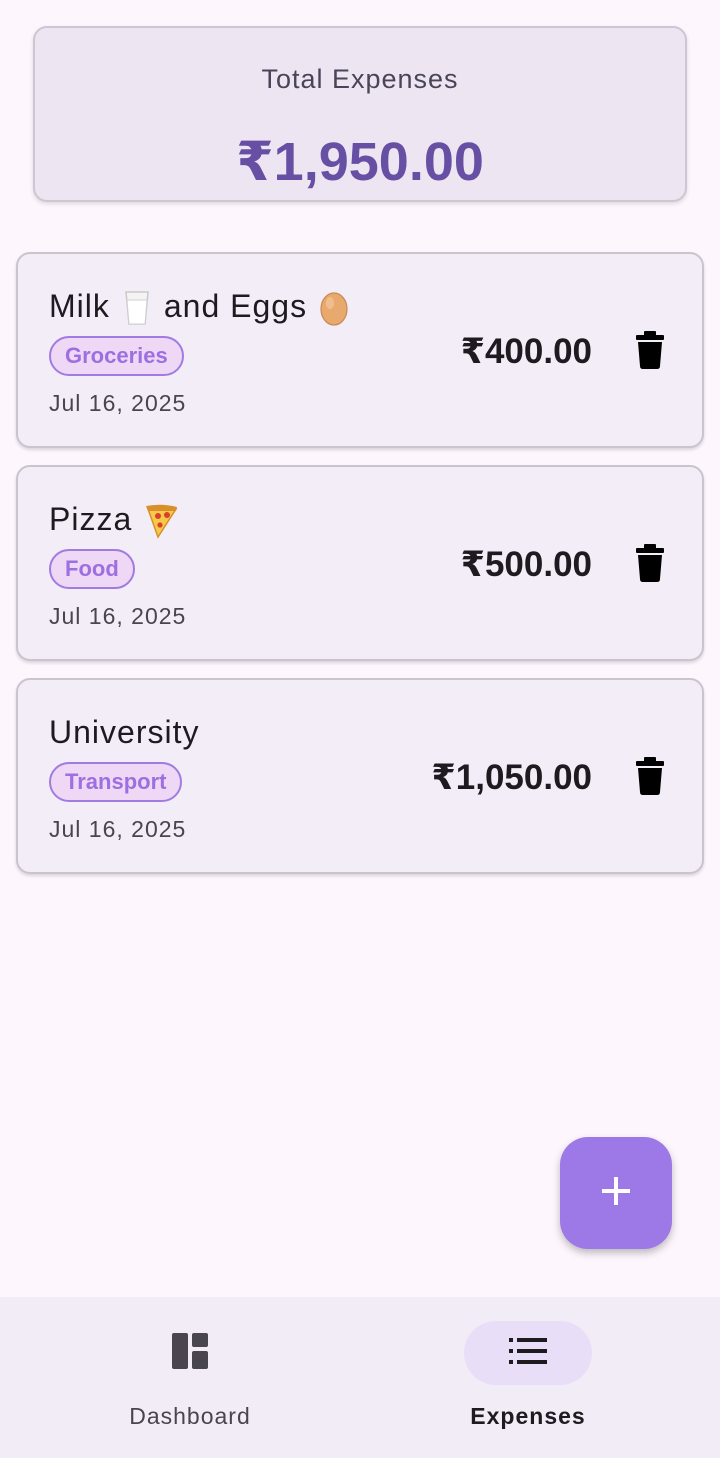  What do you see at coordinates (79, 306) in the screenshot?
I see `expense-title-text: Milk` at bounding box center [79, 306].